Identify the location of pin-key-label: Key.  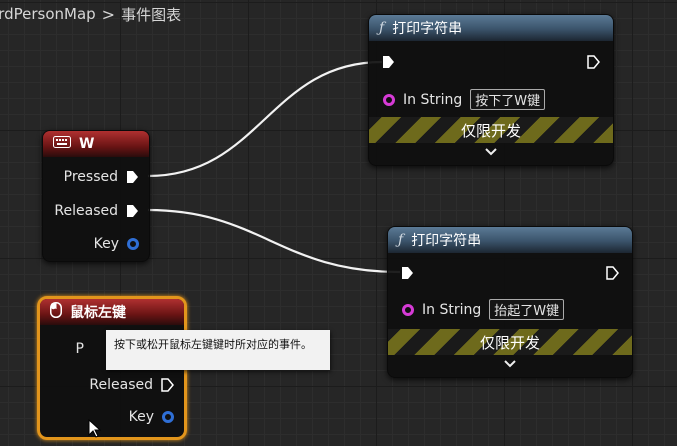
(106, 244).